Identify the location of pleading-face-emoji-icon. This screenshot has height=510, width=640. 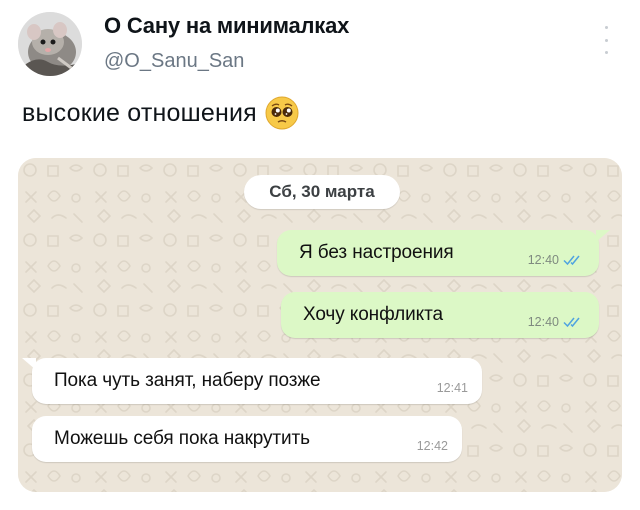
(282, 113).